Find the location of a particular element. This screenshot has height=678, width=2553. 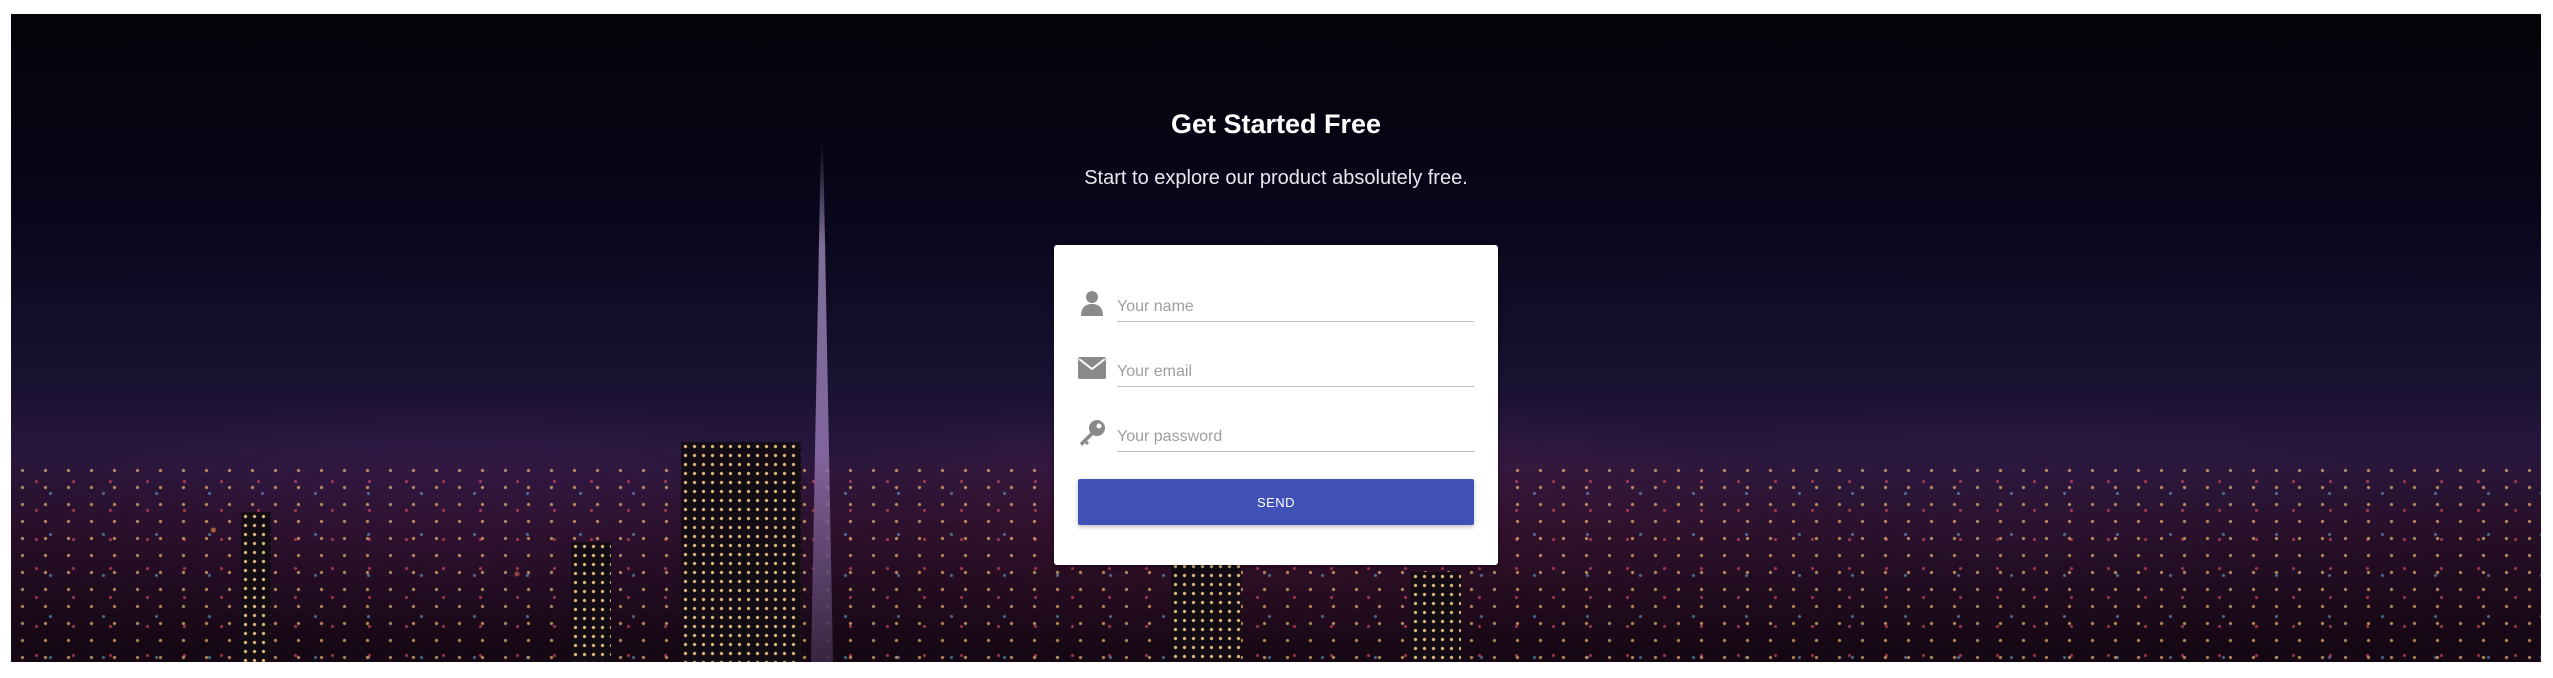

password-field-row is located at coordinates (1276, 435).